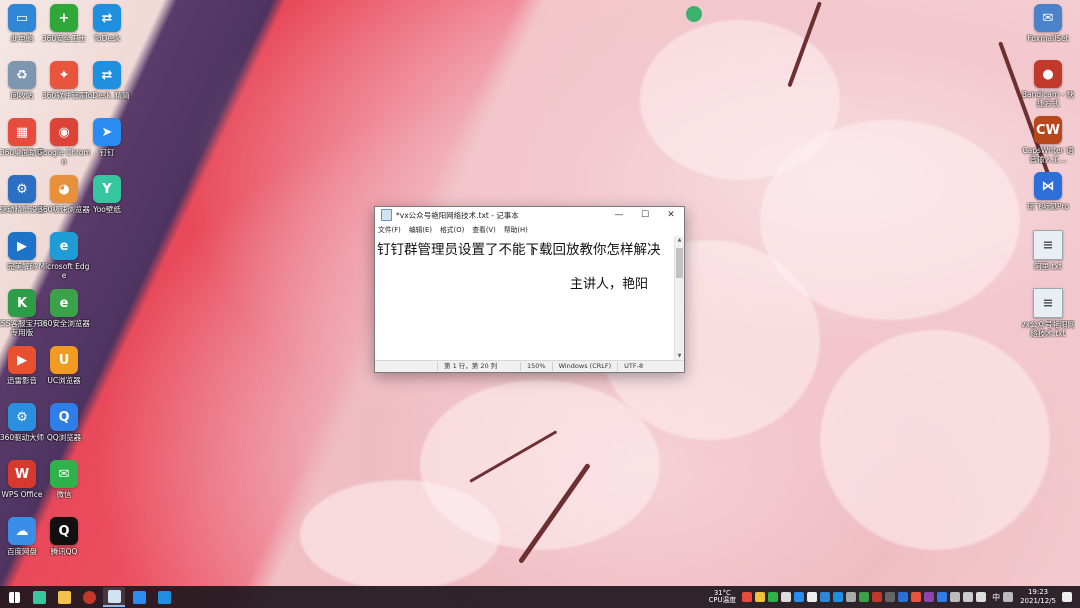 The height and width of the screenshot is (608, 1080). What do you see at coordinates (478, 366) in the screenshot?
I see `cursor-position: 第 1 行，第 20 列` at bounding box center [478, 366].